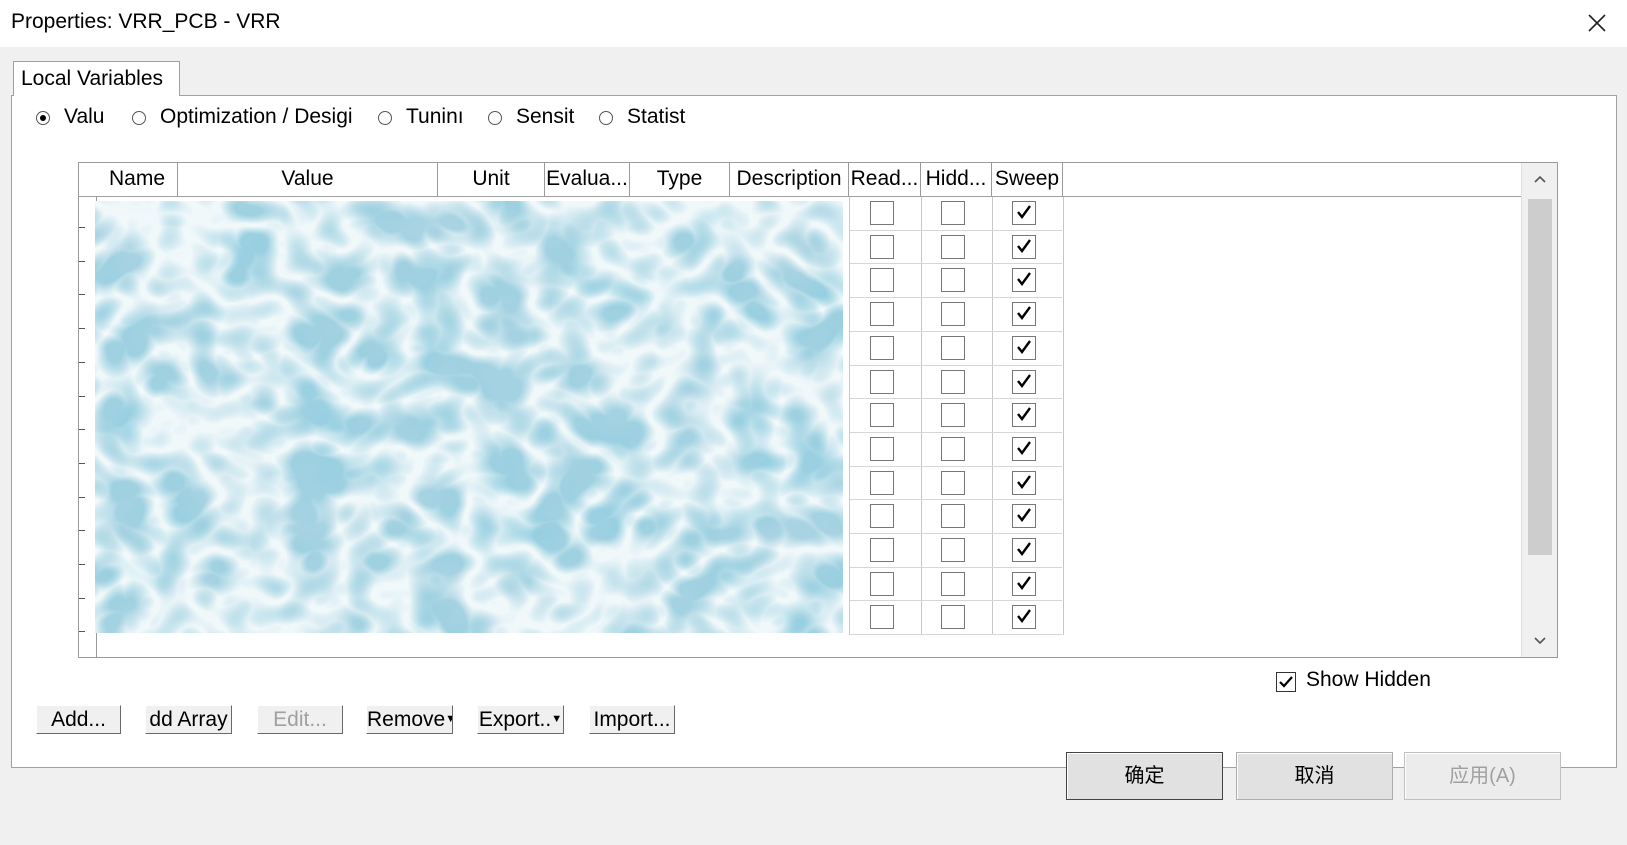  Describe the element at coordinates (409, 719) in the screenshot. I see `remove-button: Remove▼` at that location.